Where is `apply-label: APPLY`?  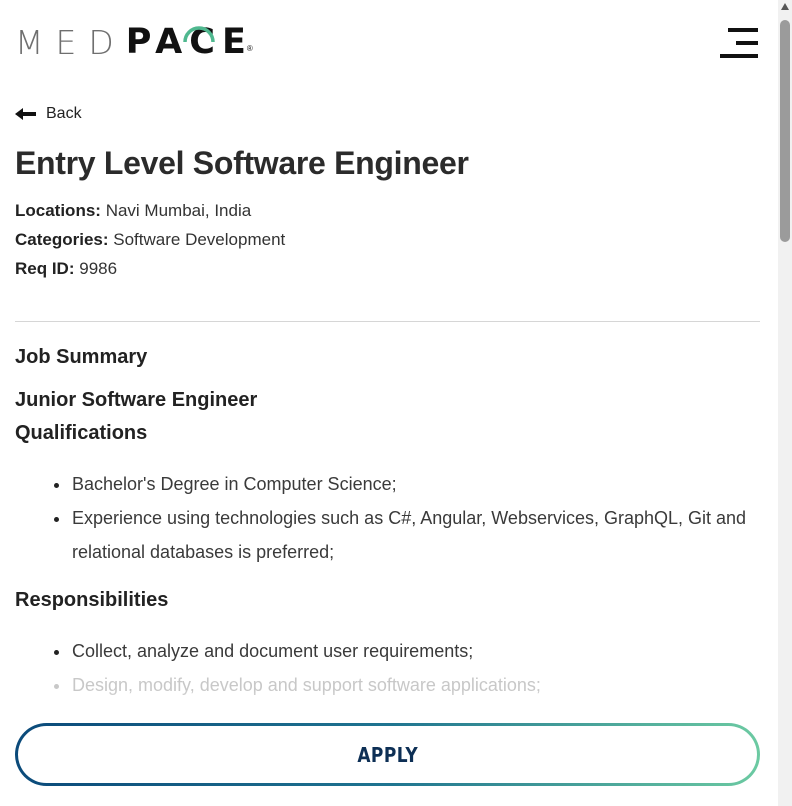 apply-label: APPLY is located at coordinates (387, 754).